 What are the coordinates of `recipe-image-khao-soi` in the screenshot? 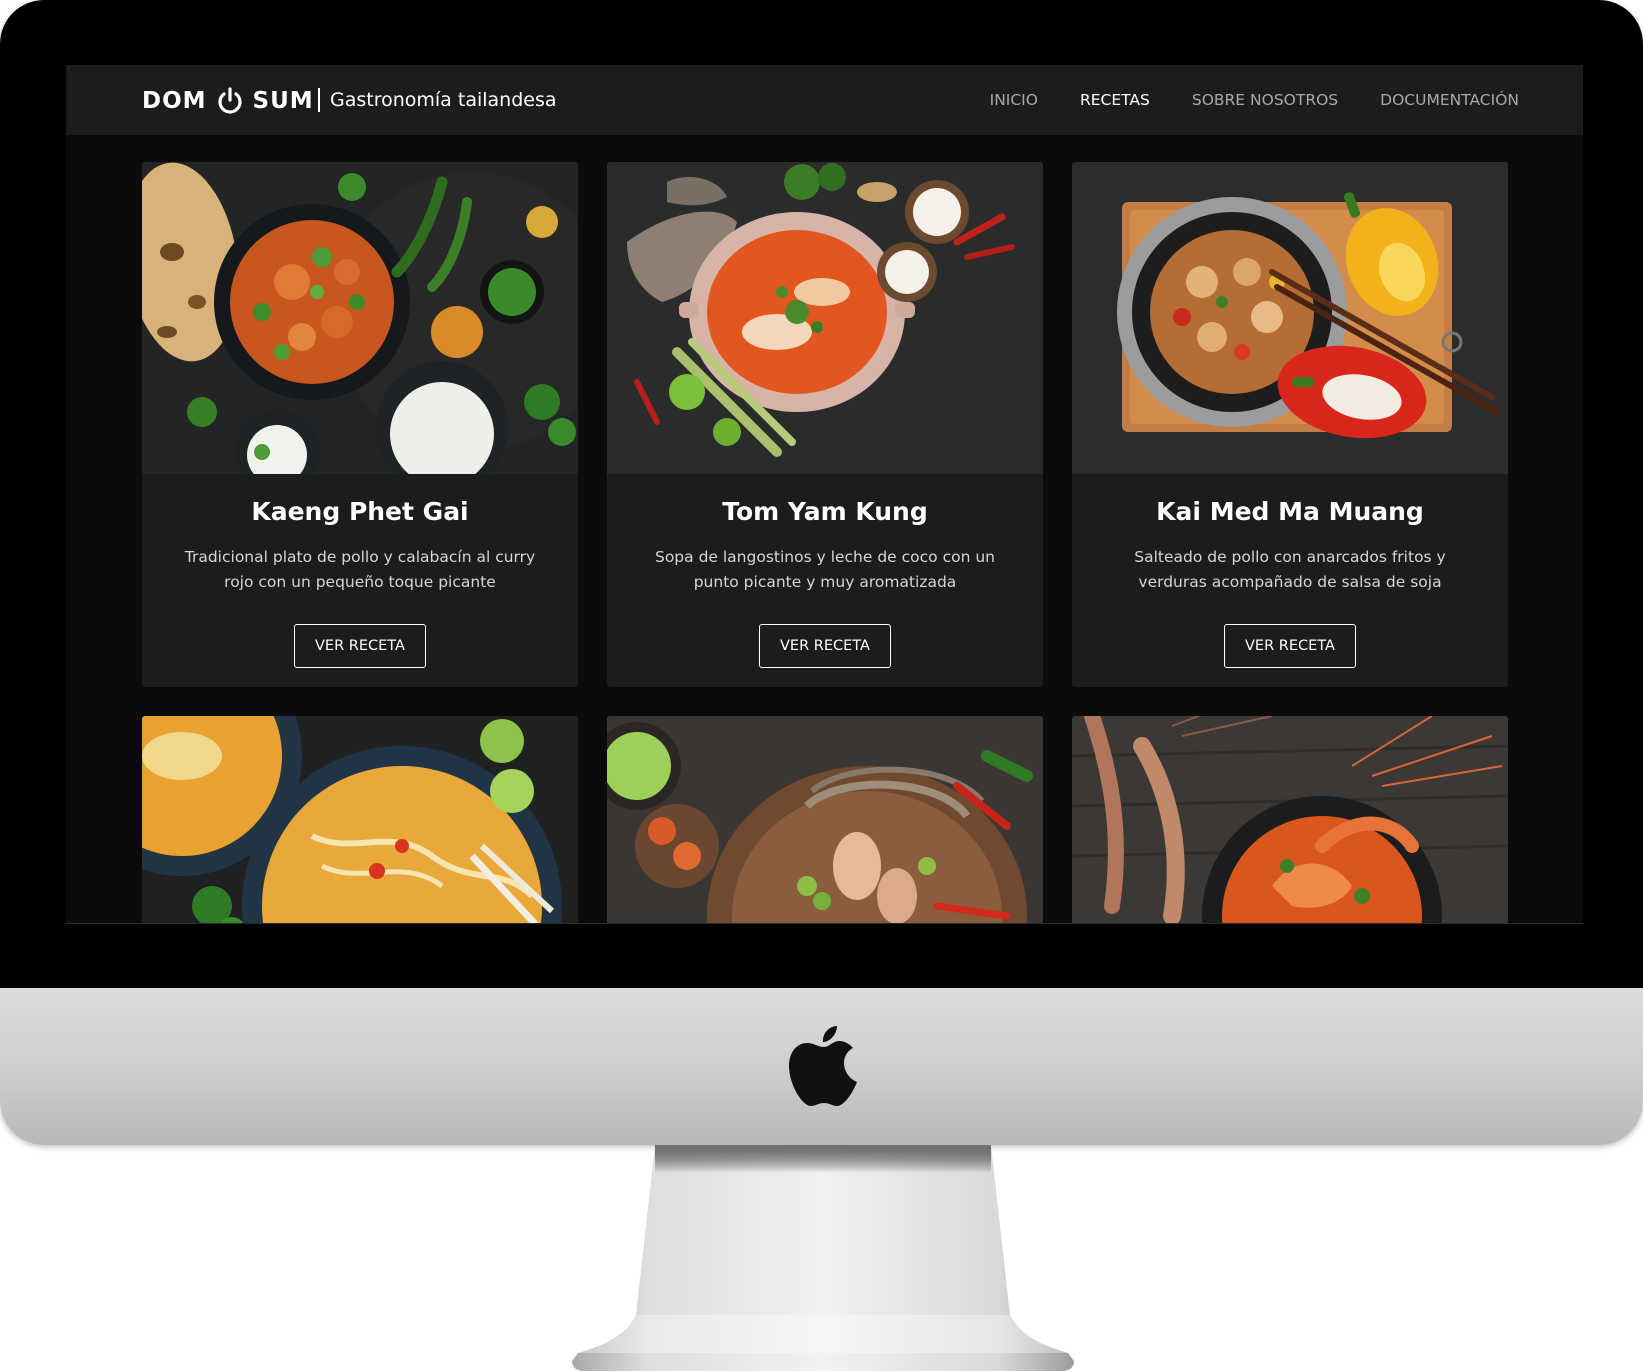 It's located at (360, 820).